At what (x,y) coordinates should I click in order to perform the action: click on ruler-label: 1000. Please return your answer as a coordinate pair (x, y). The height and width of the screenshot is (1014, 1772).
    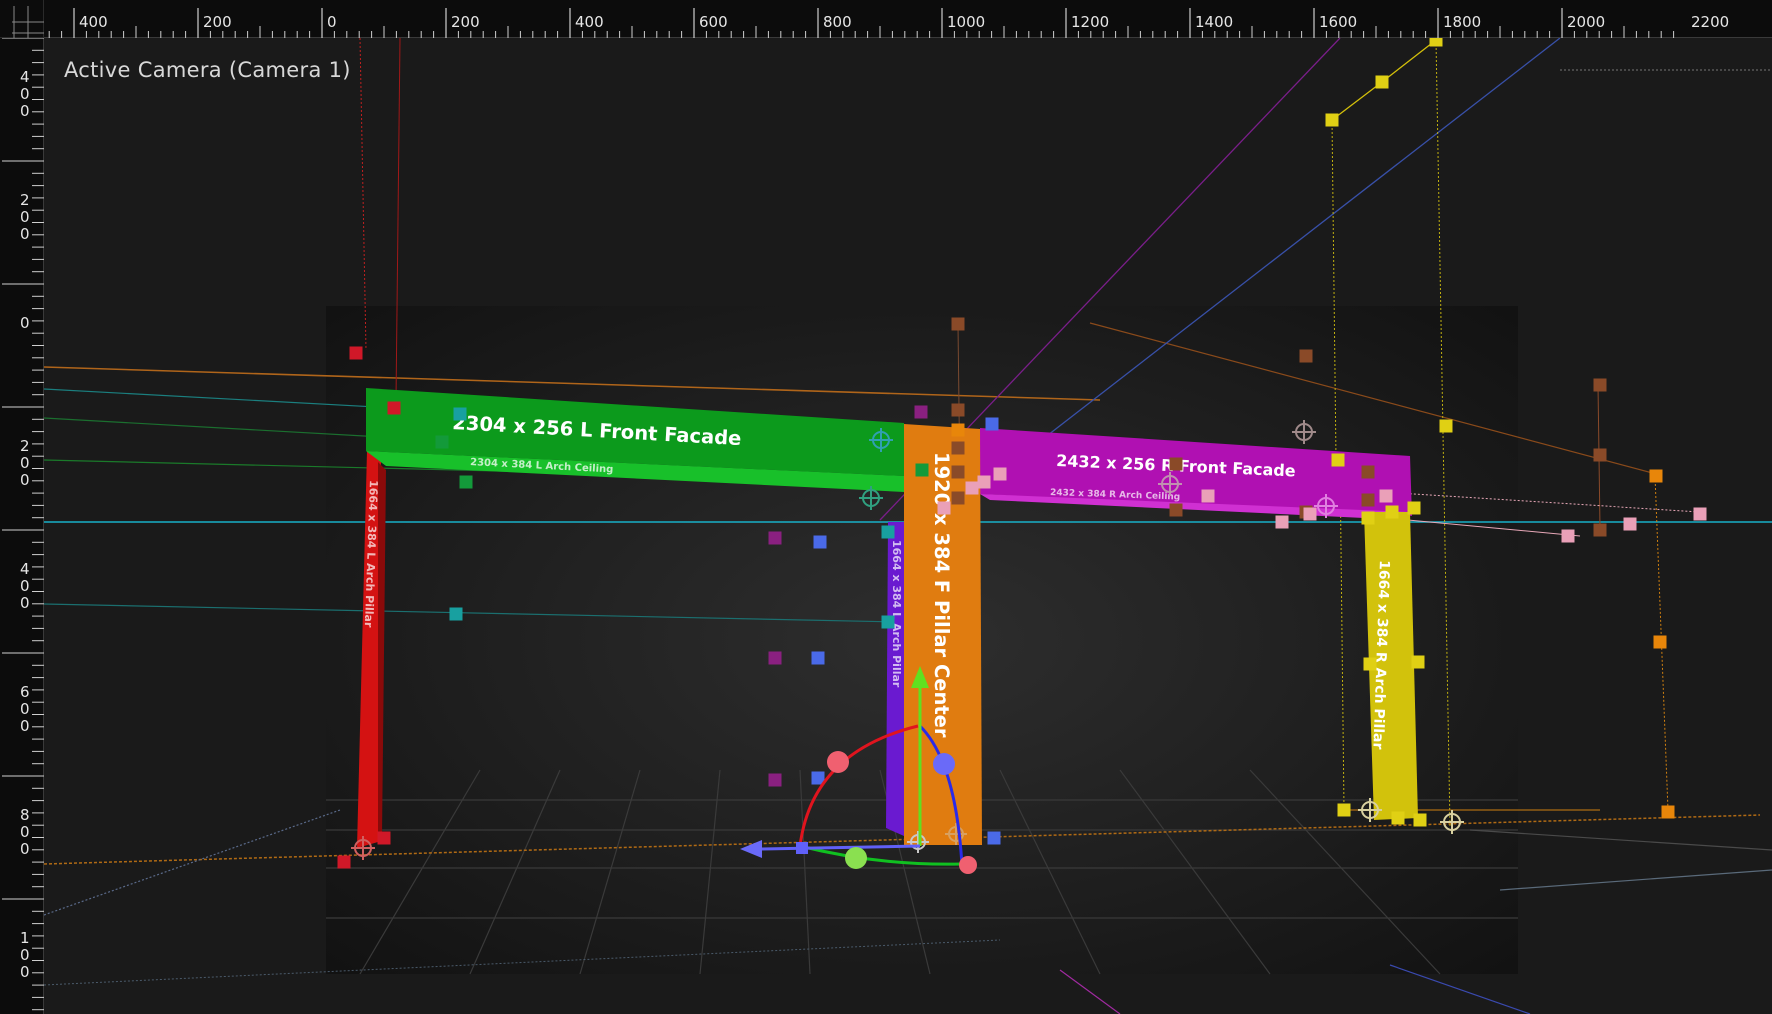
    Looking at the image, I should click on (966, 22).